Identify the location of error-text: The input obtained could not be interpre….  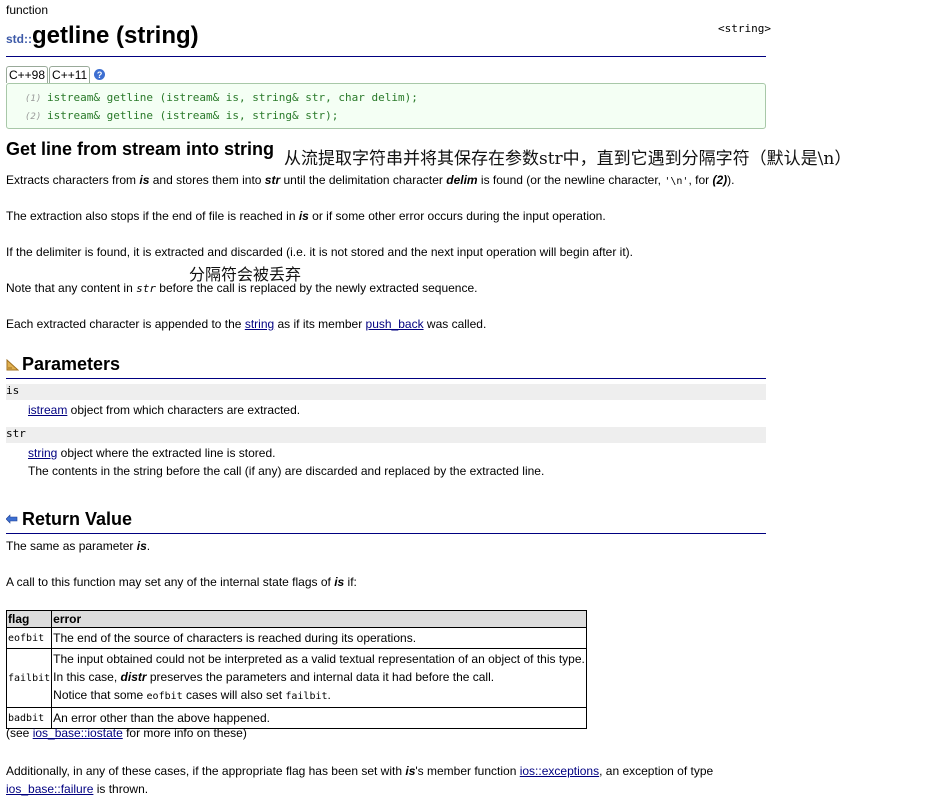
(319, 659).